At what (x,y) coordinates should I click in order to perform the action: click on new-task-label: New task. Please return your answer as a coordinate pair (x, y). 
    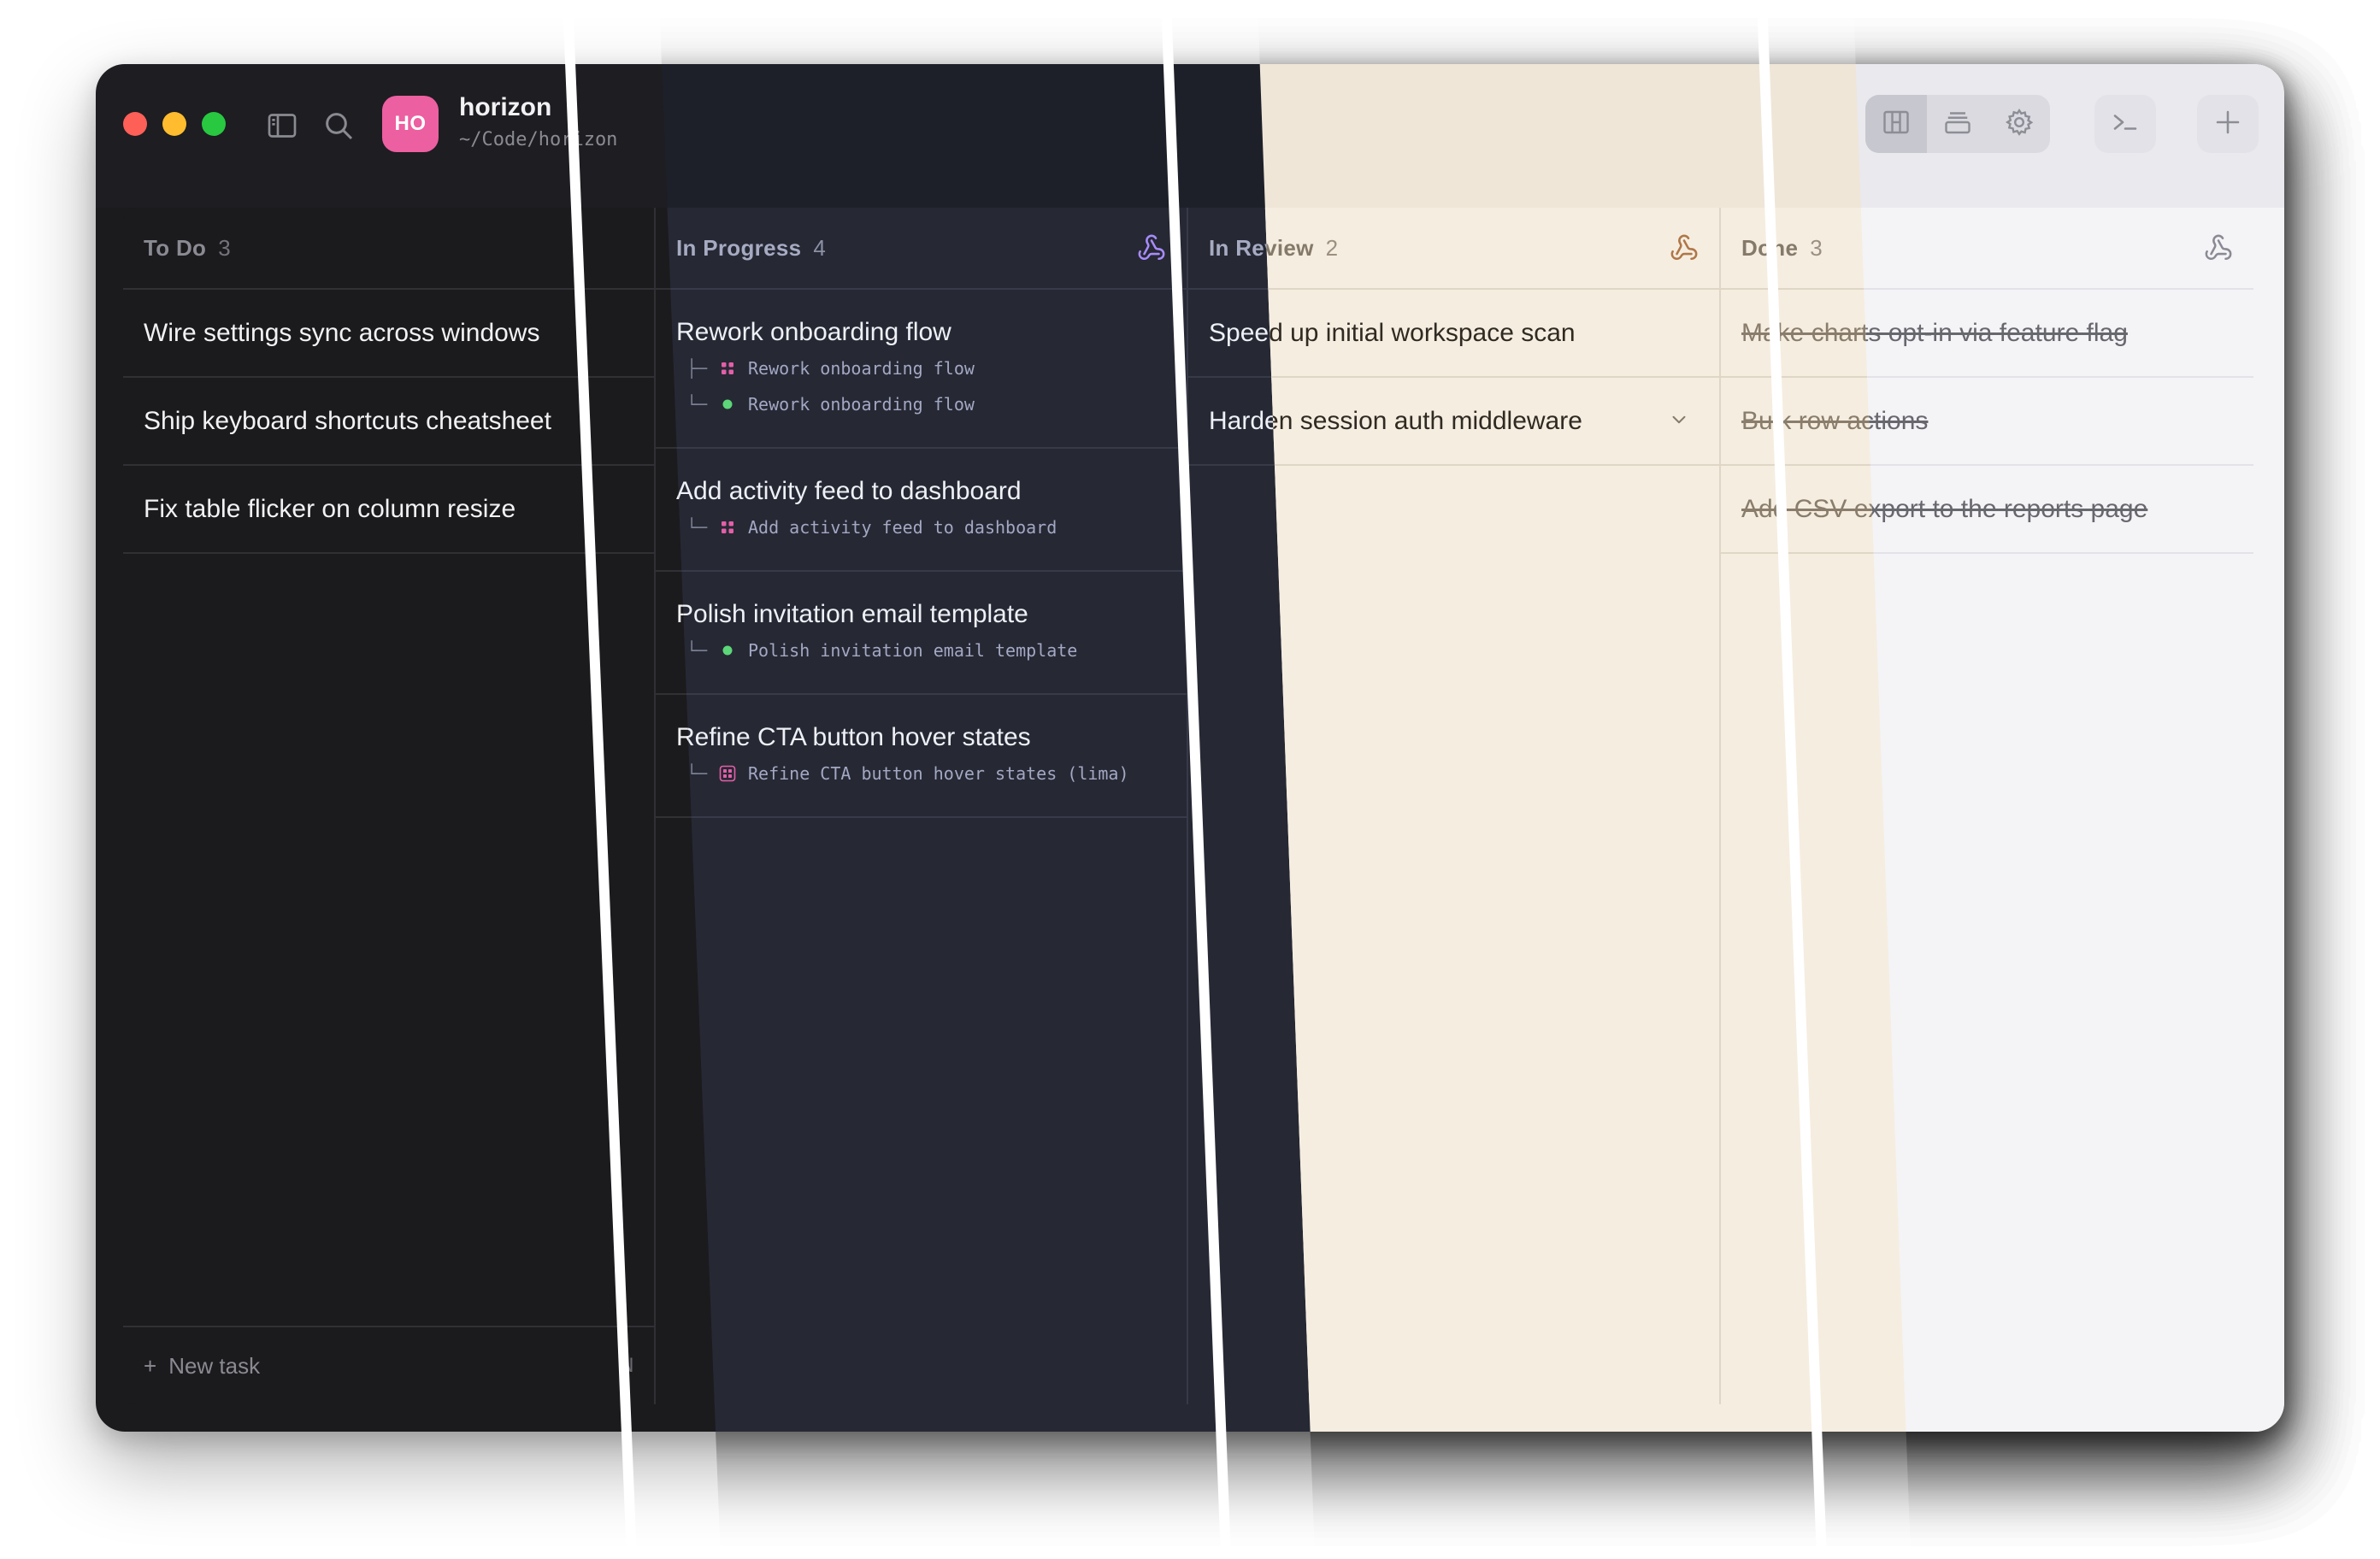
    Looking at the image, I should click on (215, 1365).